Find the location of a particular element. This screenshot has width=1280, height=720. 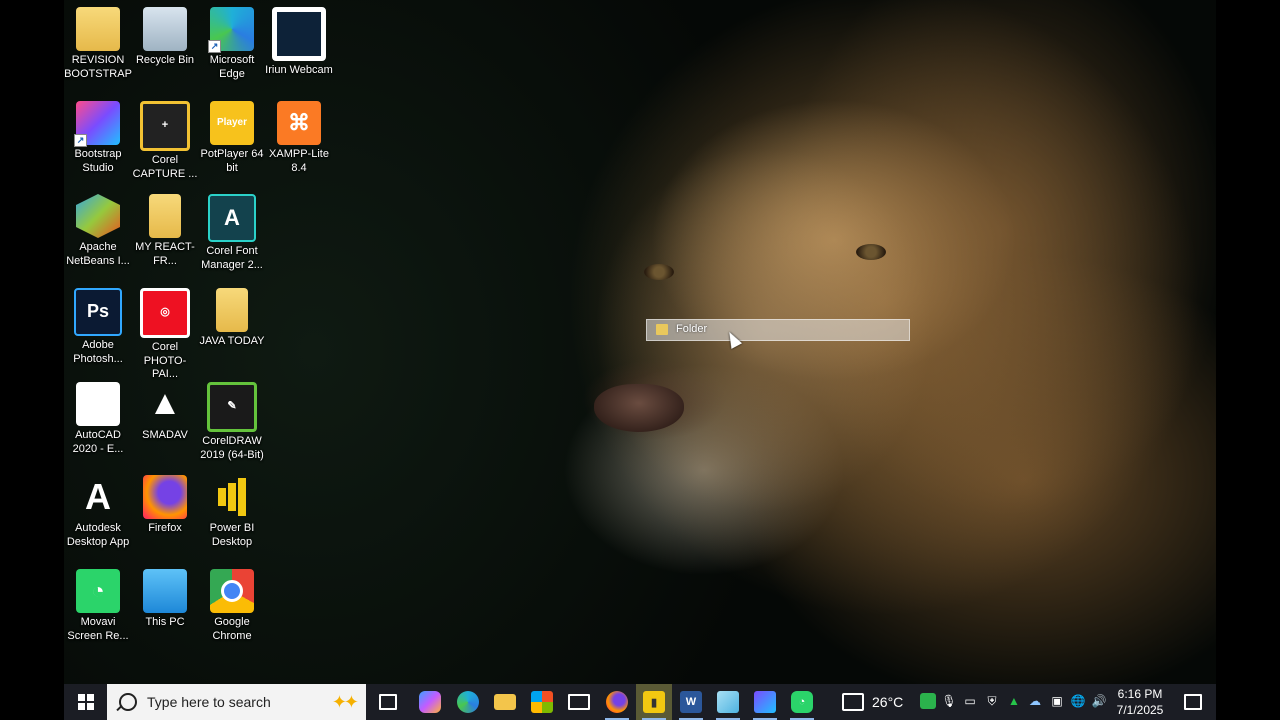

taskbar-file-explorer is located at coordinates (505, 702).